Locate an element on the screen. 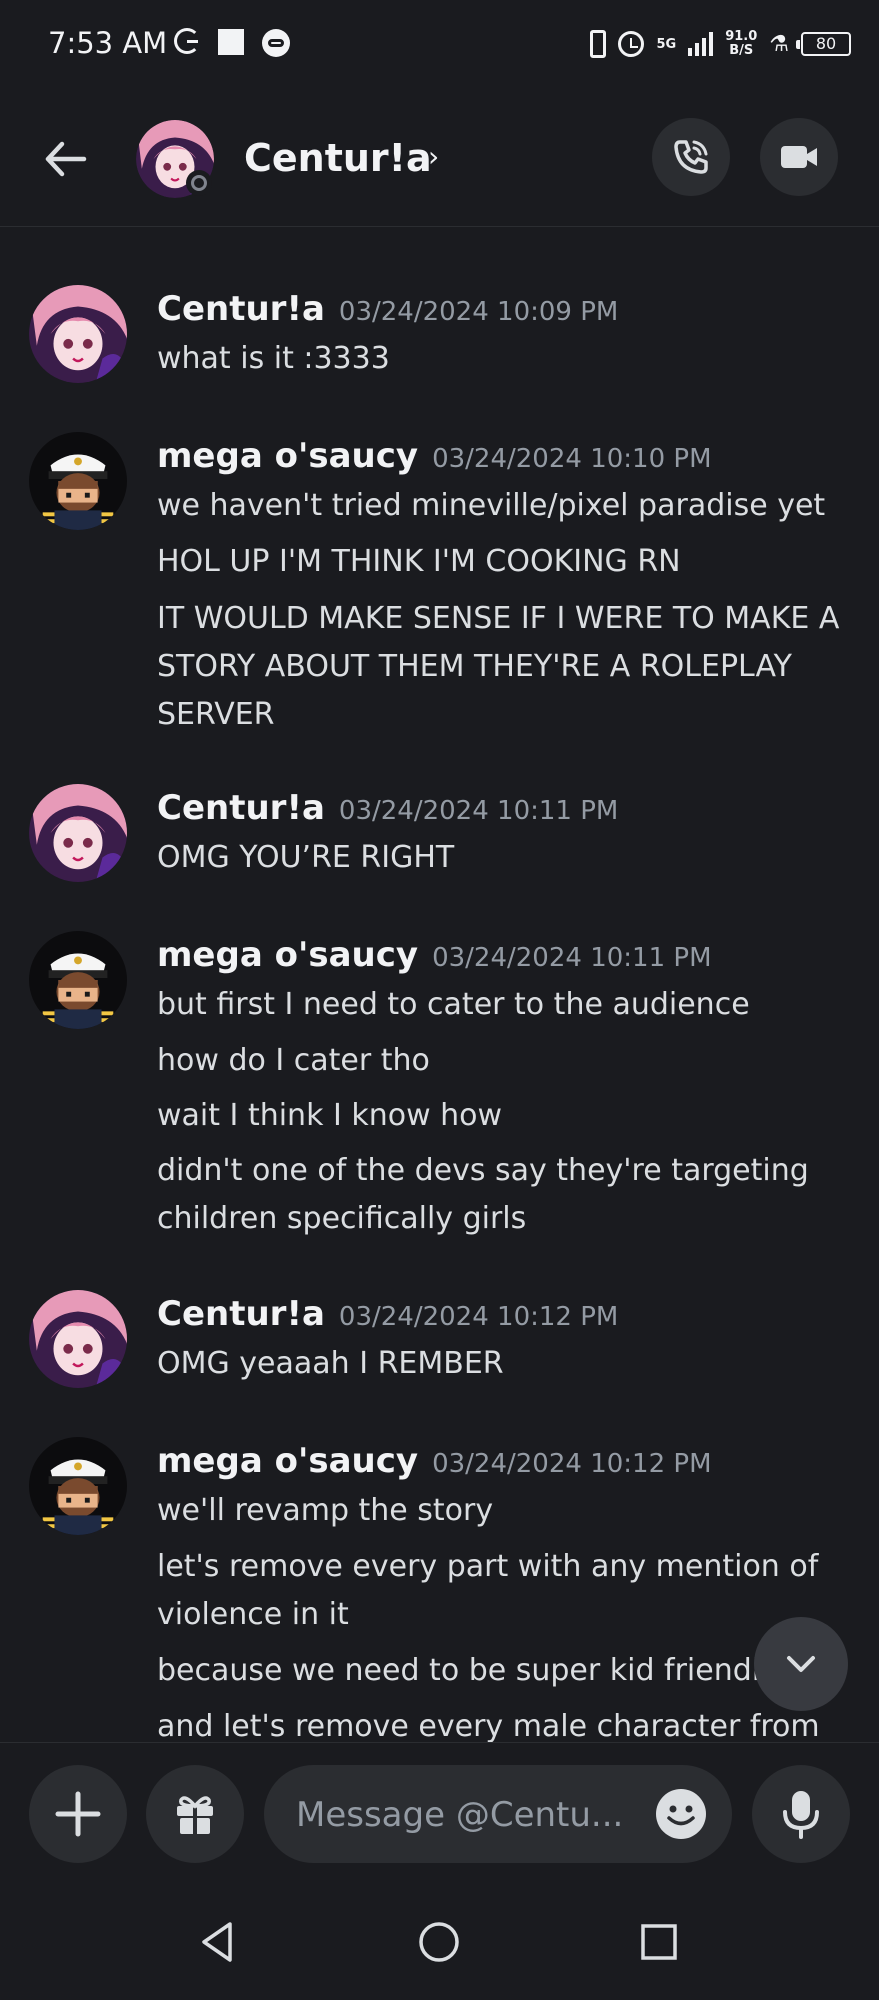  message-author: Centur!a 03/24/2024 10:12 PM is located at coordinates (387, 1314).